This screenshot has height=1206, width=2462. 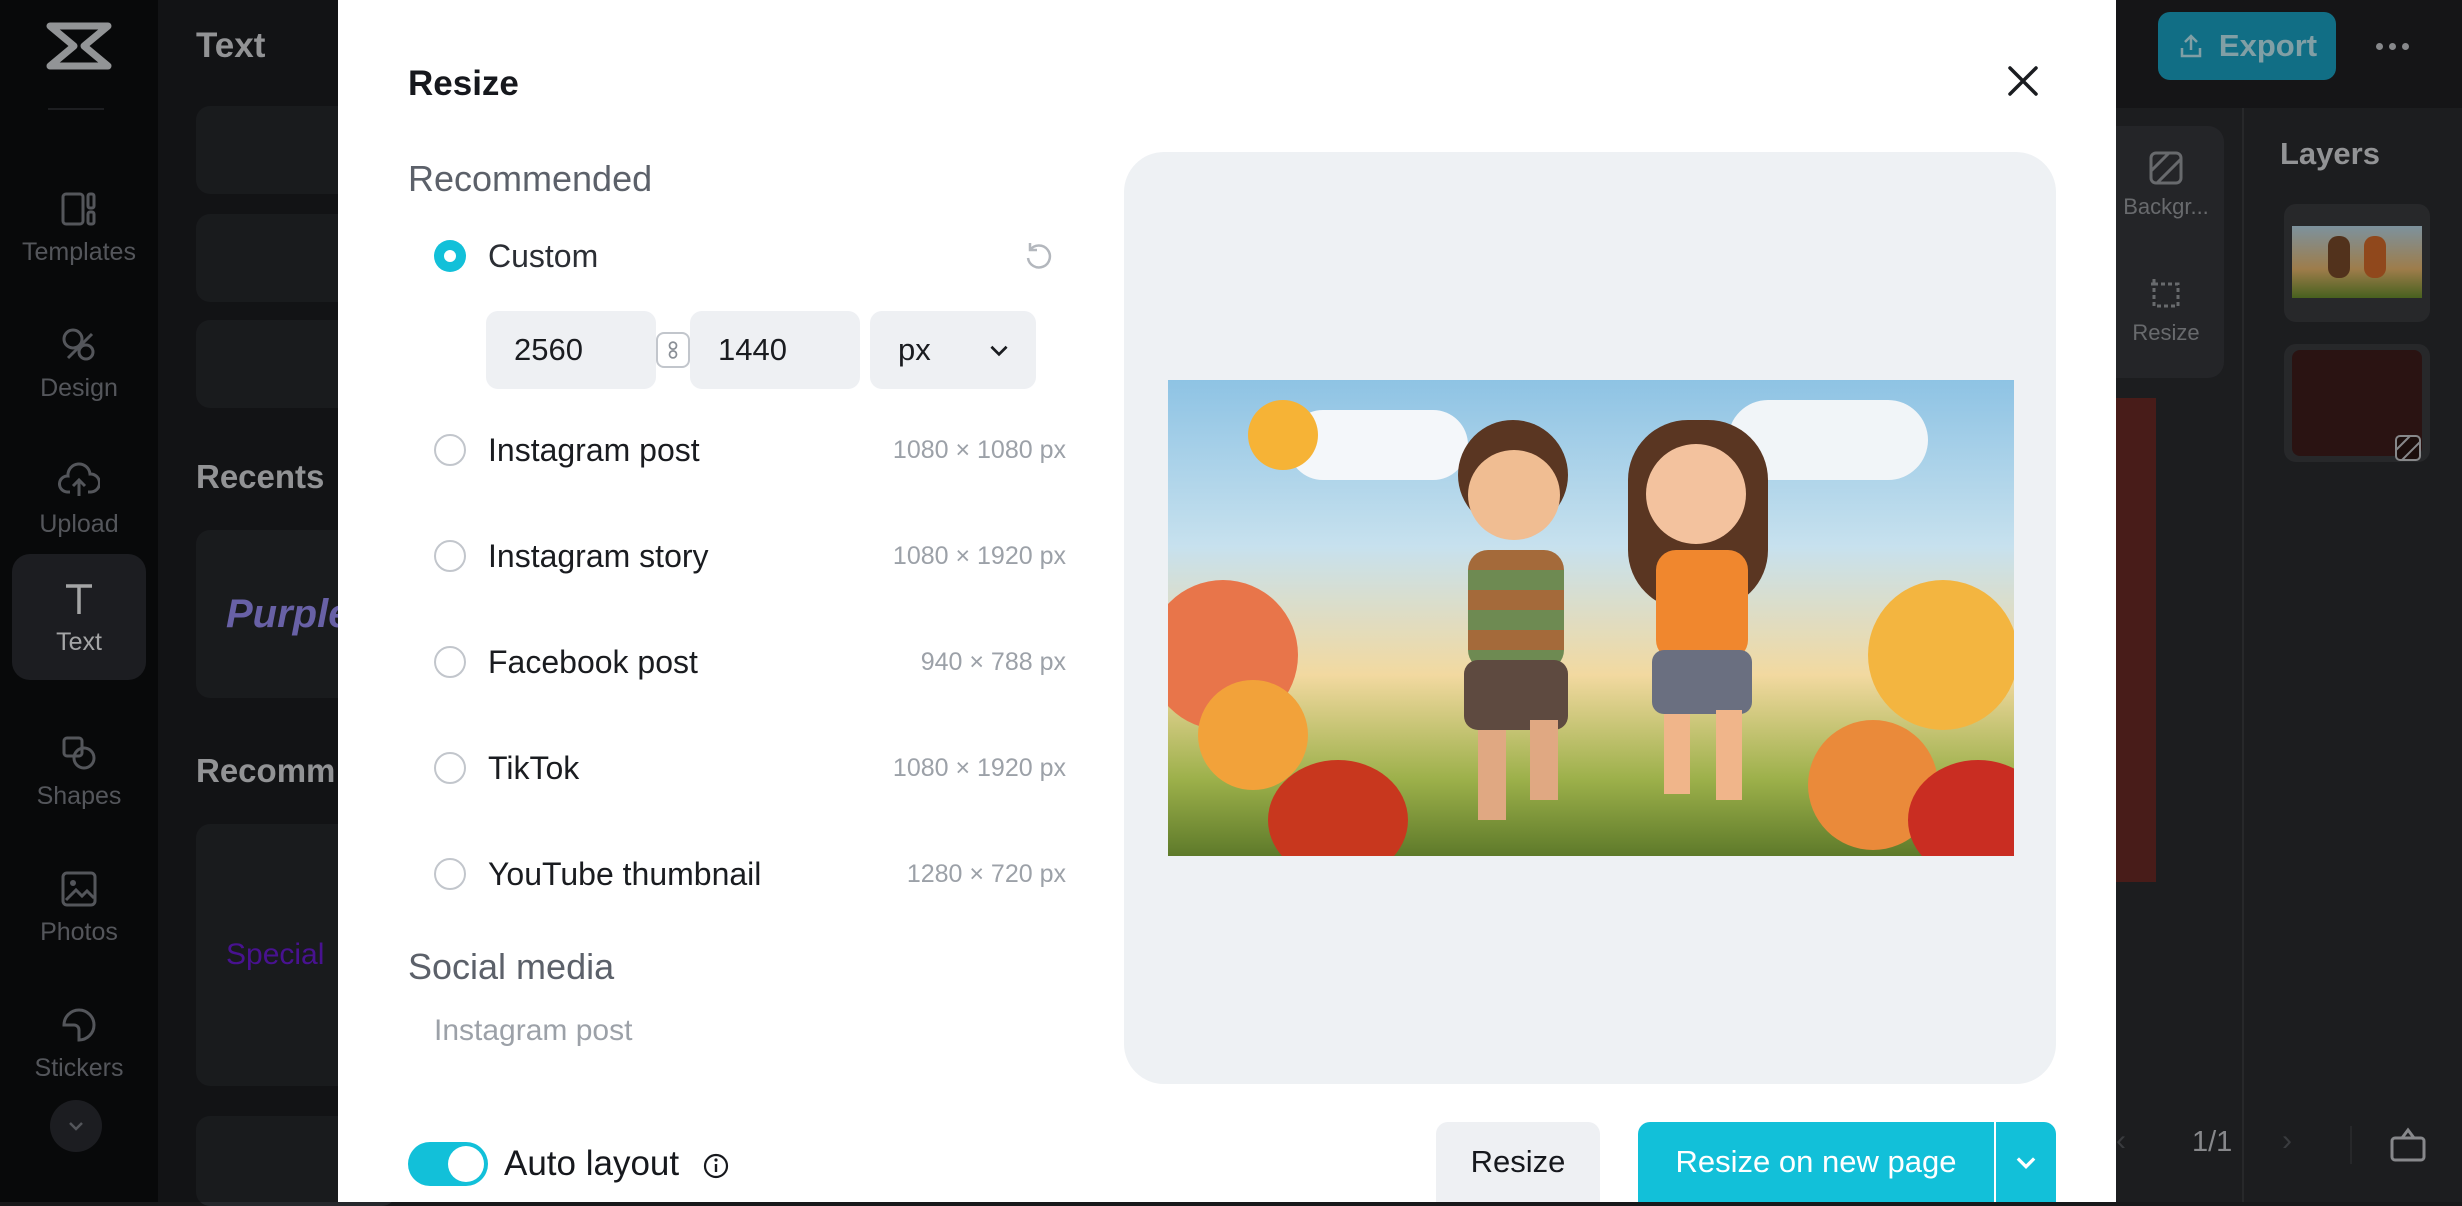 What do you see at coordinates (750, 662) in the screenshot?
I see `option-facebook-post: Facebook post 940 × 788 px` at bounding box center [750, 662].